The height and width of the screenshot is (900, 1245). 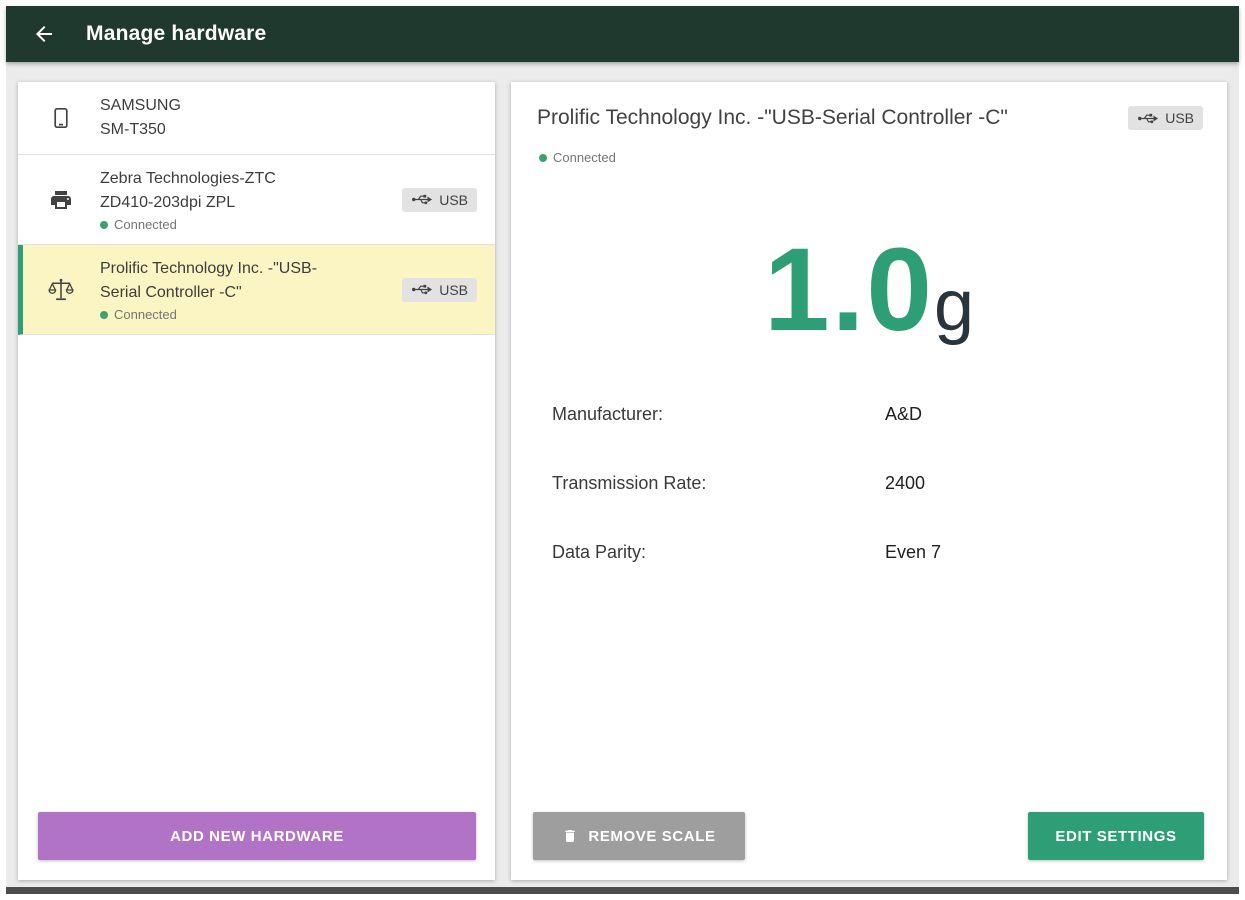 I want to click on list-item-samsung: SAMSUNG SM-T350, so click(x=256, y=118).